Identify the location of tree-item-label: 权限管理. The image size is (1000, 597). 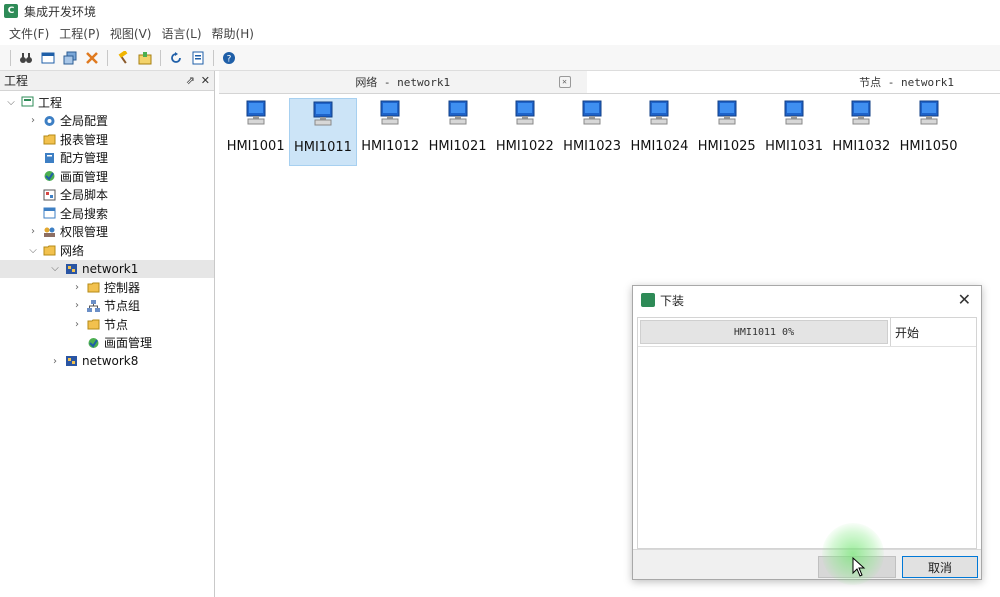
(84, 232).